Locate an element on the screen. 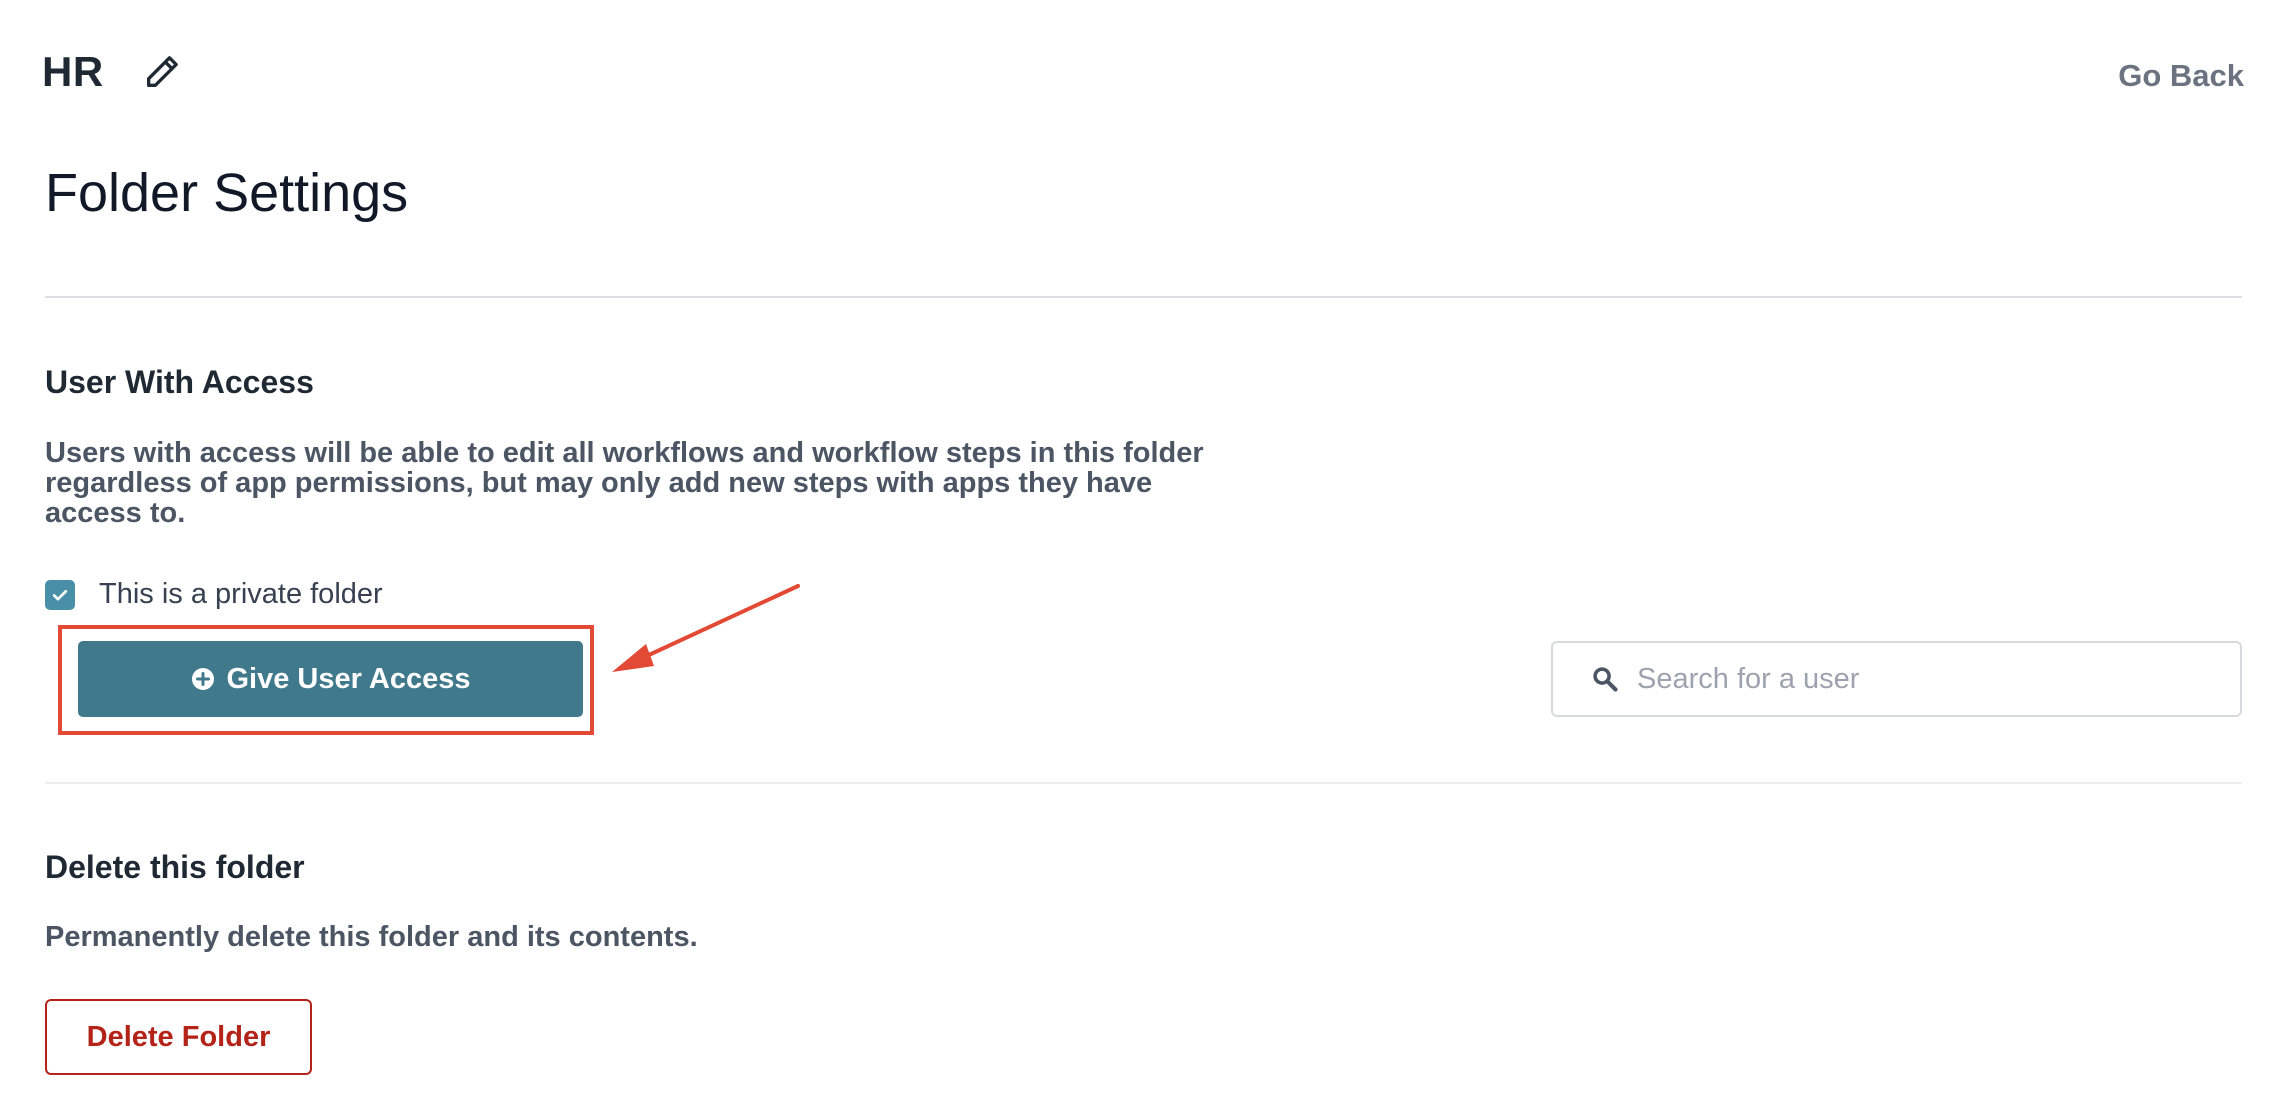  title-divider is located at coordinates (1143, 297).